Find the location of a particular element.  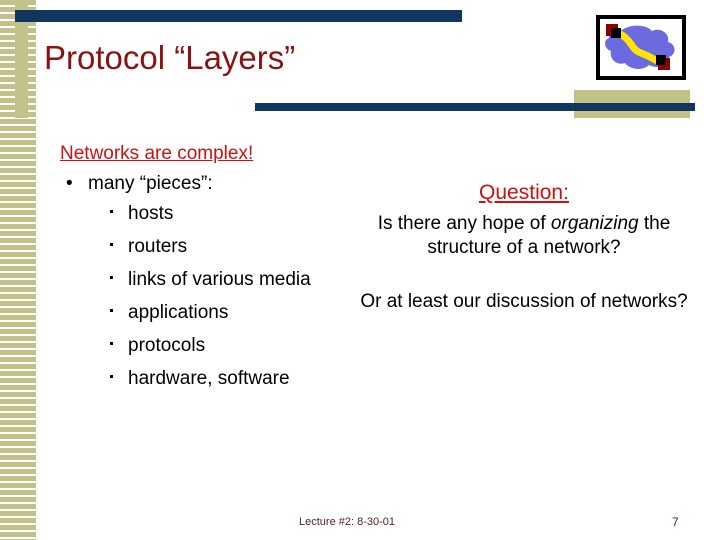

list-item: protocols is located at coordinates (224, 345).